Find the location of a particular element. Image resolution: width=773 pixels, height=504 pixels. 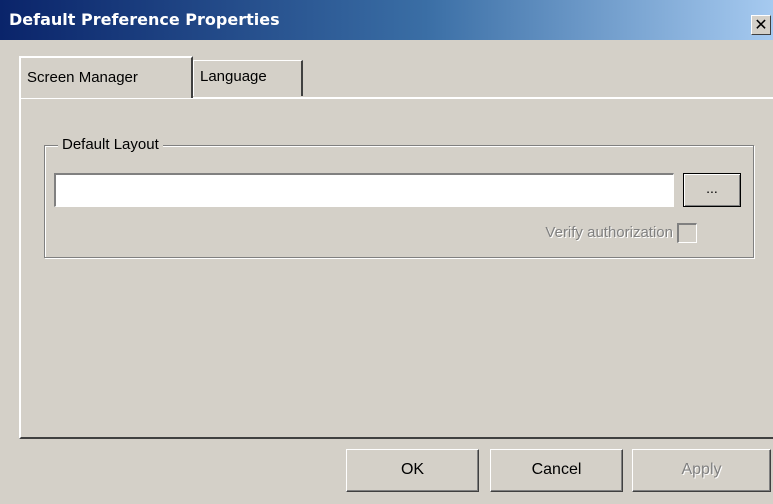

ok-button: OK is located at coordinates (412, 470).